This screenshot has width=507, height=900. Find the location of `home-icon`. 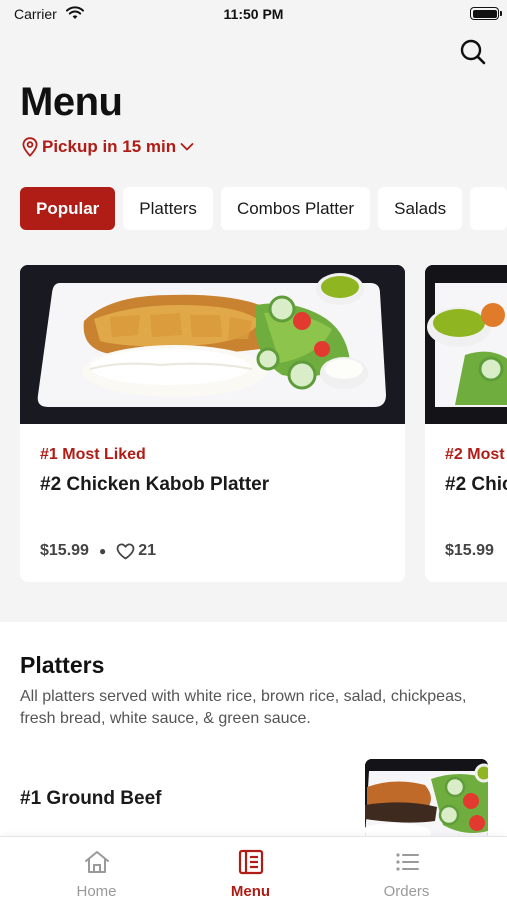

home-icon is located at coordinates (97, 862).